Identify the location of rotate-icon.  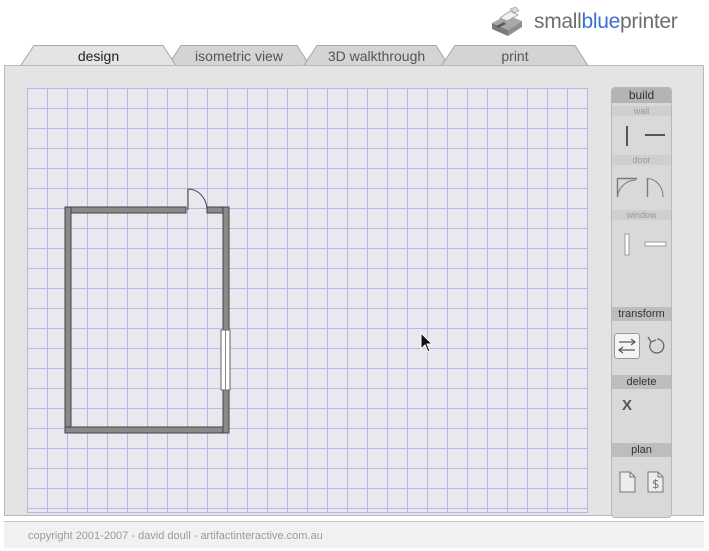
(656, 345).